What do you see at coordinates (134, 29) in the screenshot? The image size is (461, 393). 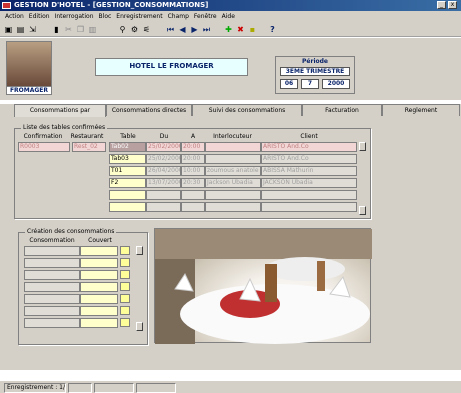 I see `execute-icon: ⚙` at bounding box center [134, 29].